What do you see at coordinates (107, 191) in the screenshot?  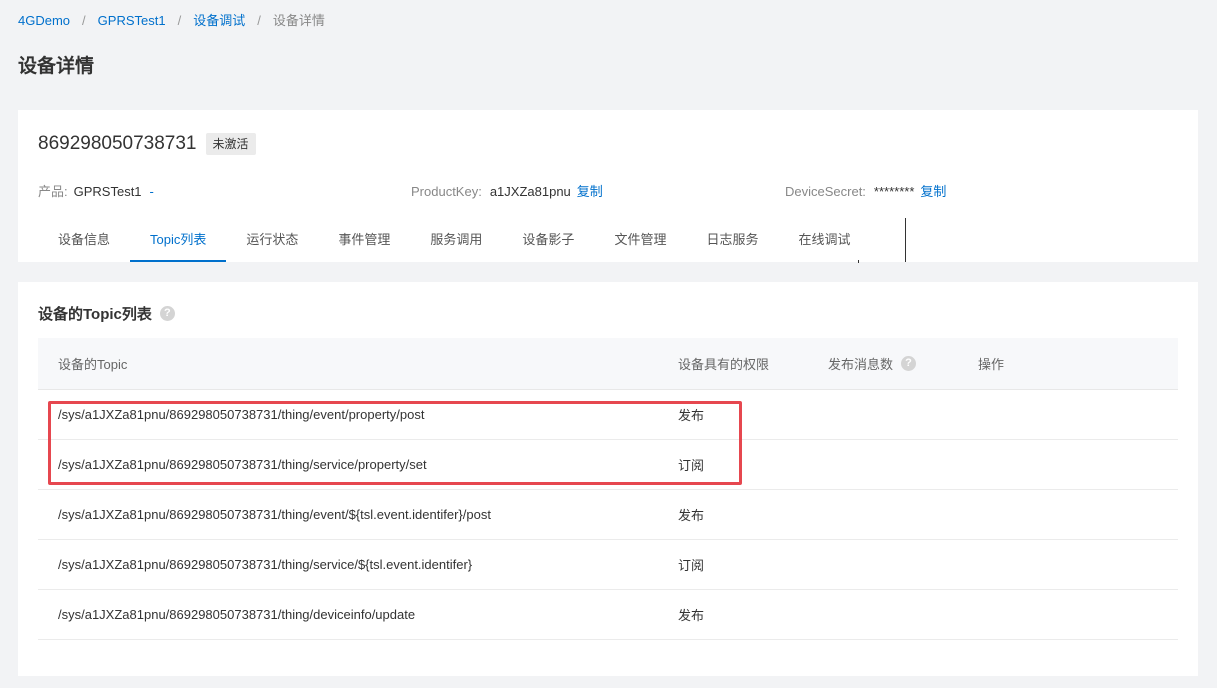 I see `product-value: GPRSTest1` at bounding box center [107, 191].